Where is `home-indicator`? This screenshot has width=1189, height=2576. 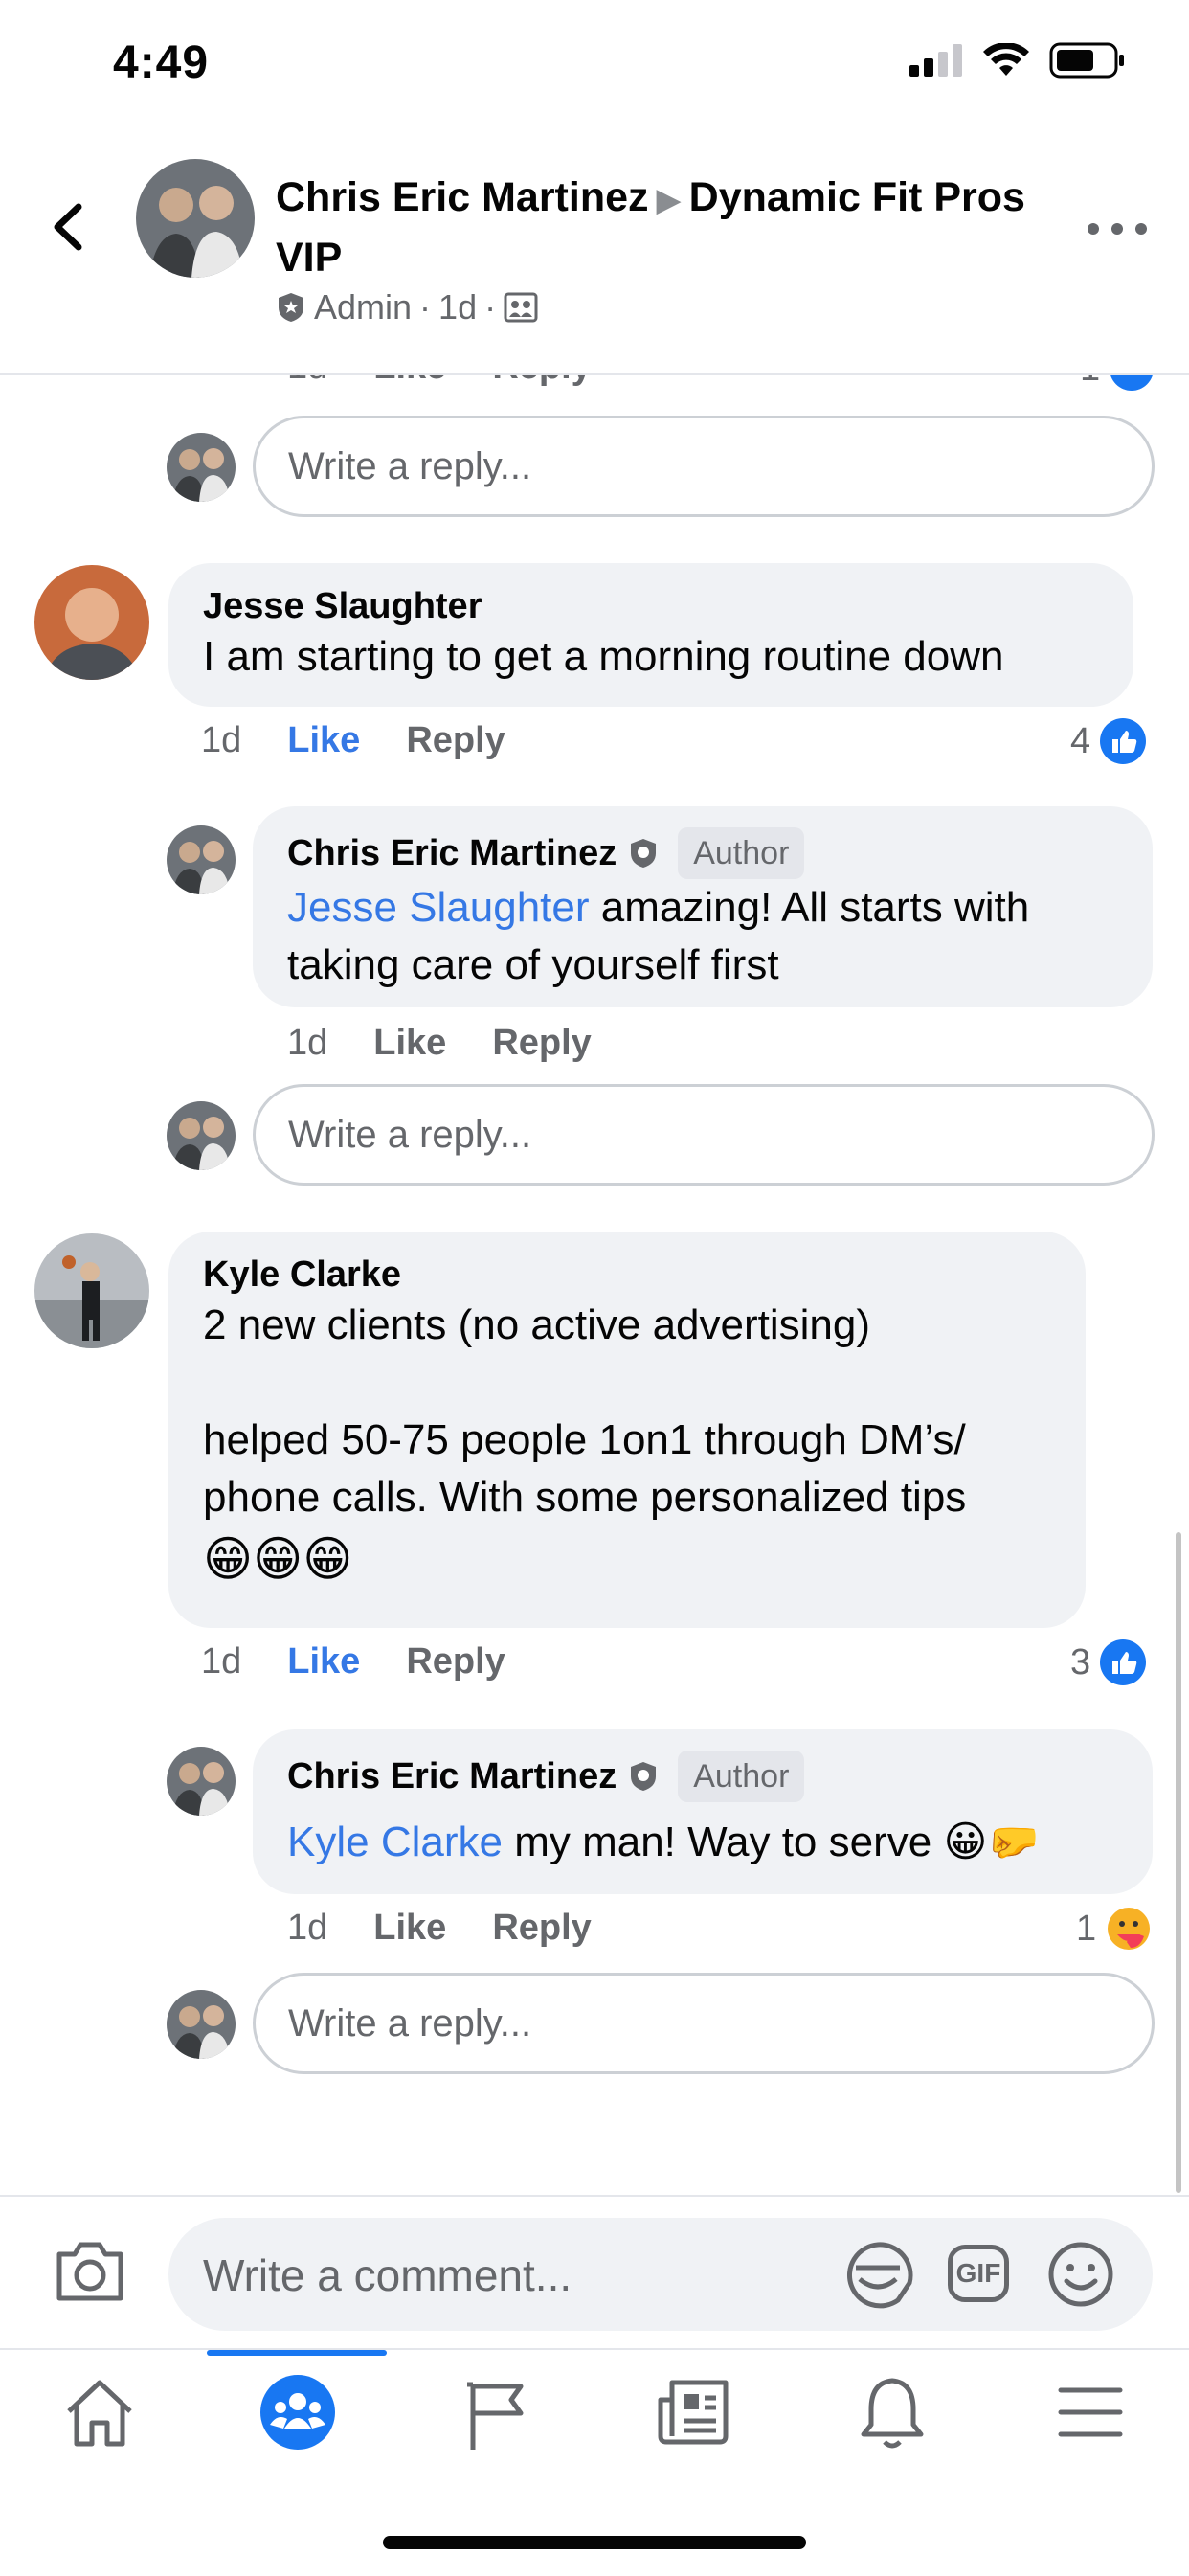 home-indicator is located at coordinates (594, 2542).